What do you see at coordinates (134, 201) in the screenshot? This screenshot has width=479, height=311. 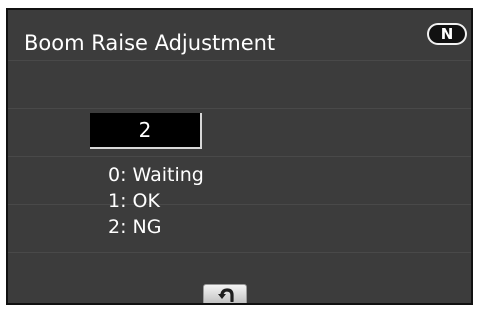 I see `status-legend-item-ok: 1: OK` at bounding box center [134, 201].